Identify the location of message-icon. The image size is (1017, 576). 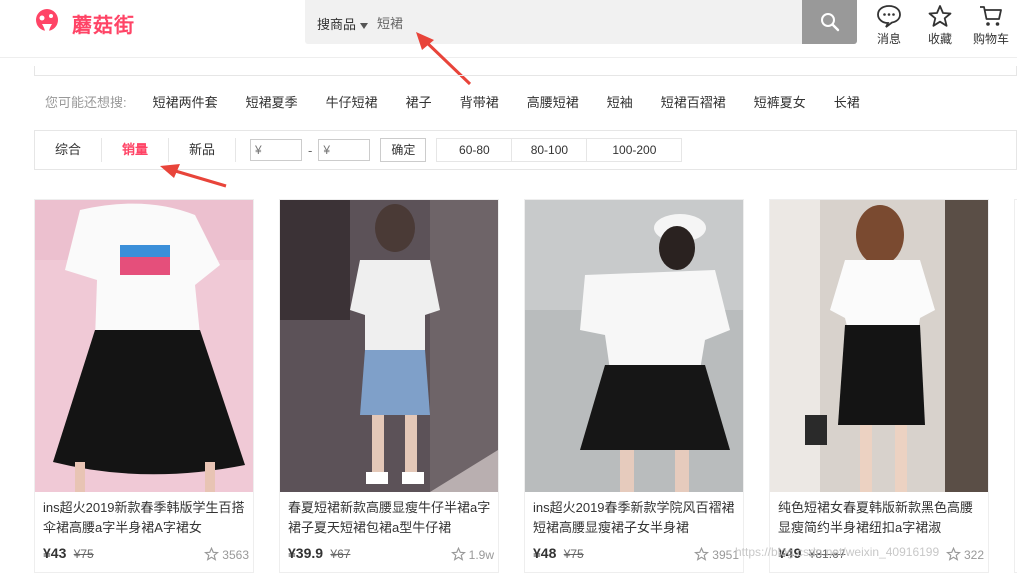
(889, 16).